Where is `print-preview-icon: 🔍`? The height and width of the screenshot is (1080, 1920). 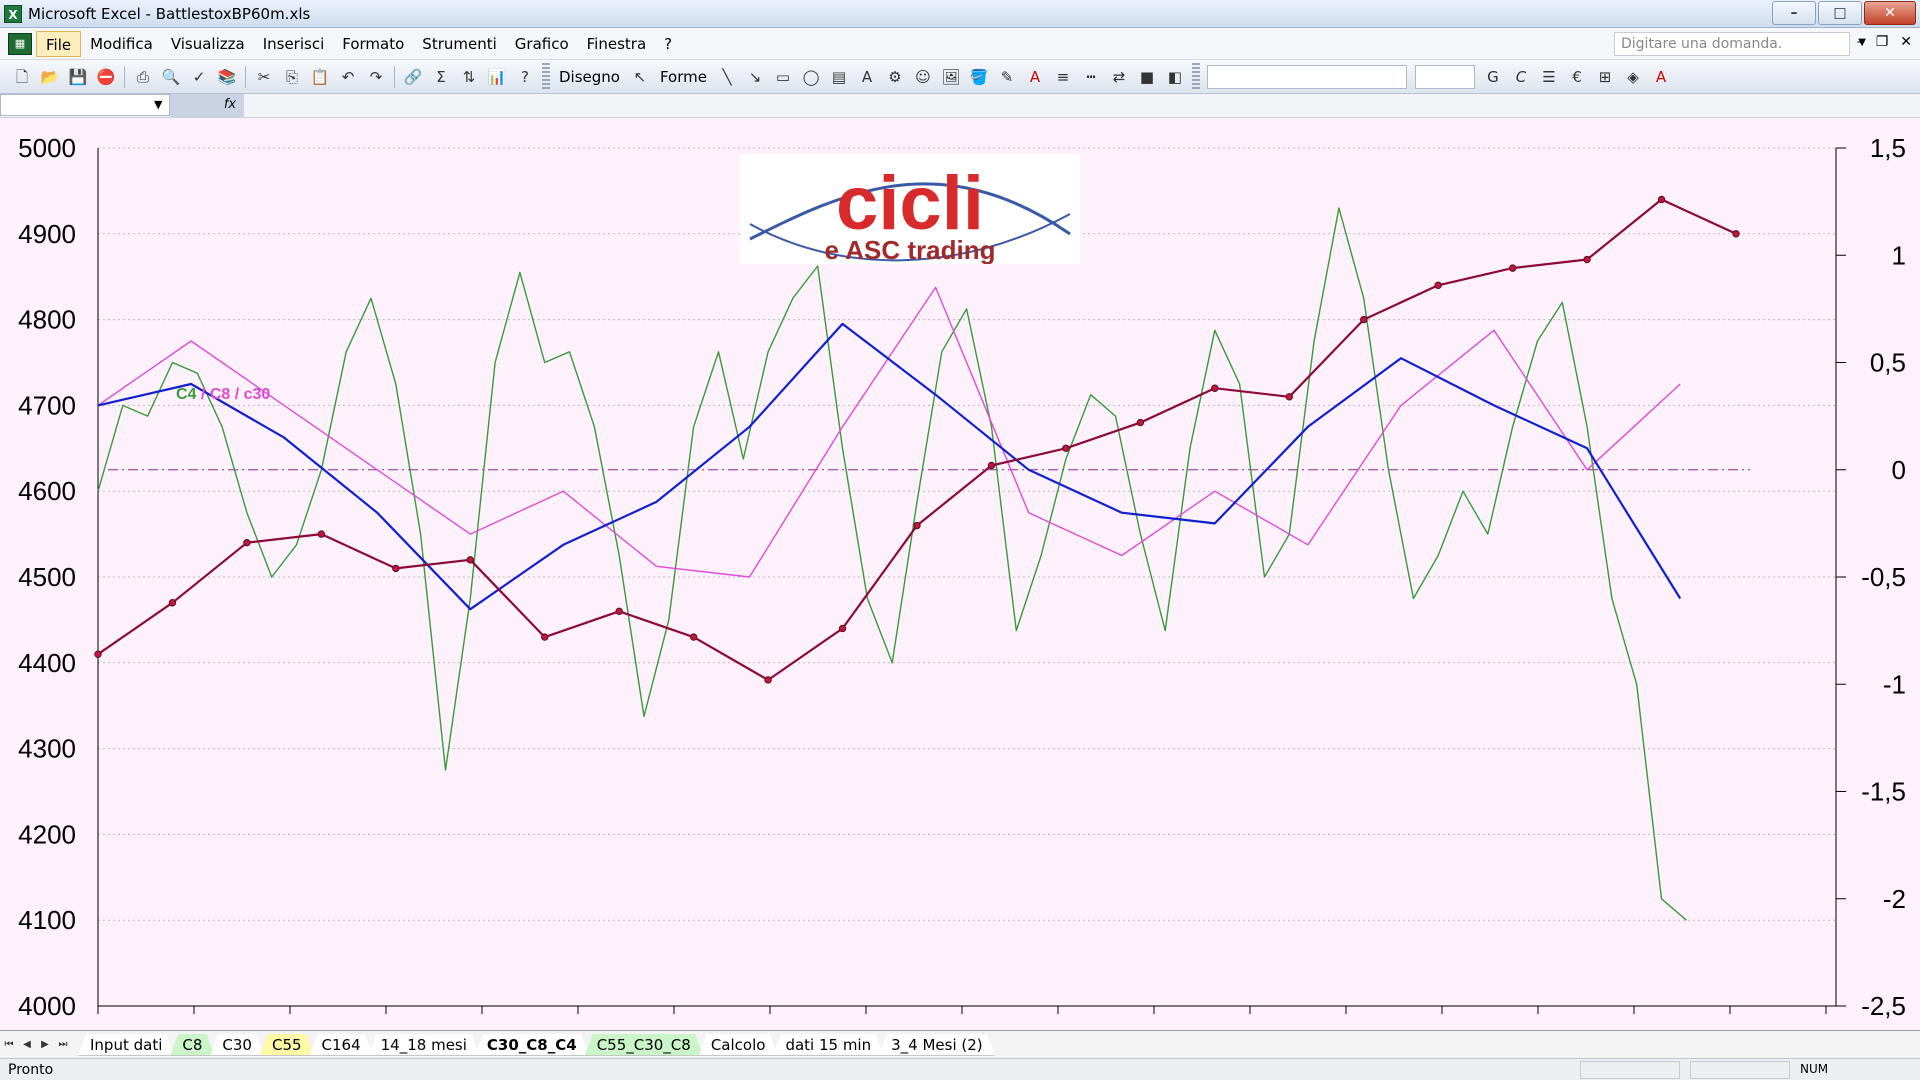
print-preview-icon: 🔍 is located at coordinates (171, 77).